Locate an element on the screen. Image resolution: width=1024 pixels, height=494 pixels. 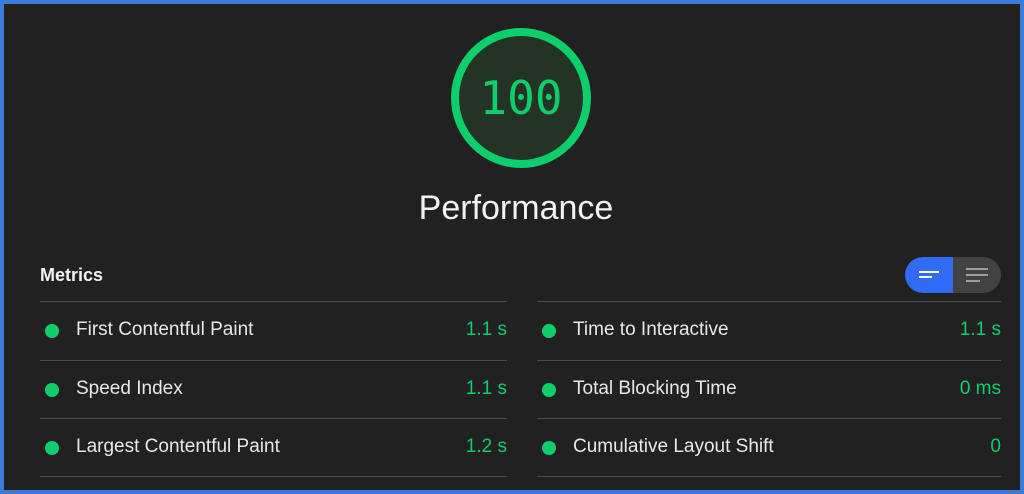
metric-row: Time to Interactive 1.1 s is located at coordinates (769, 330).